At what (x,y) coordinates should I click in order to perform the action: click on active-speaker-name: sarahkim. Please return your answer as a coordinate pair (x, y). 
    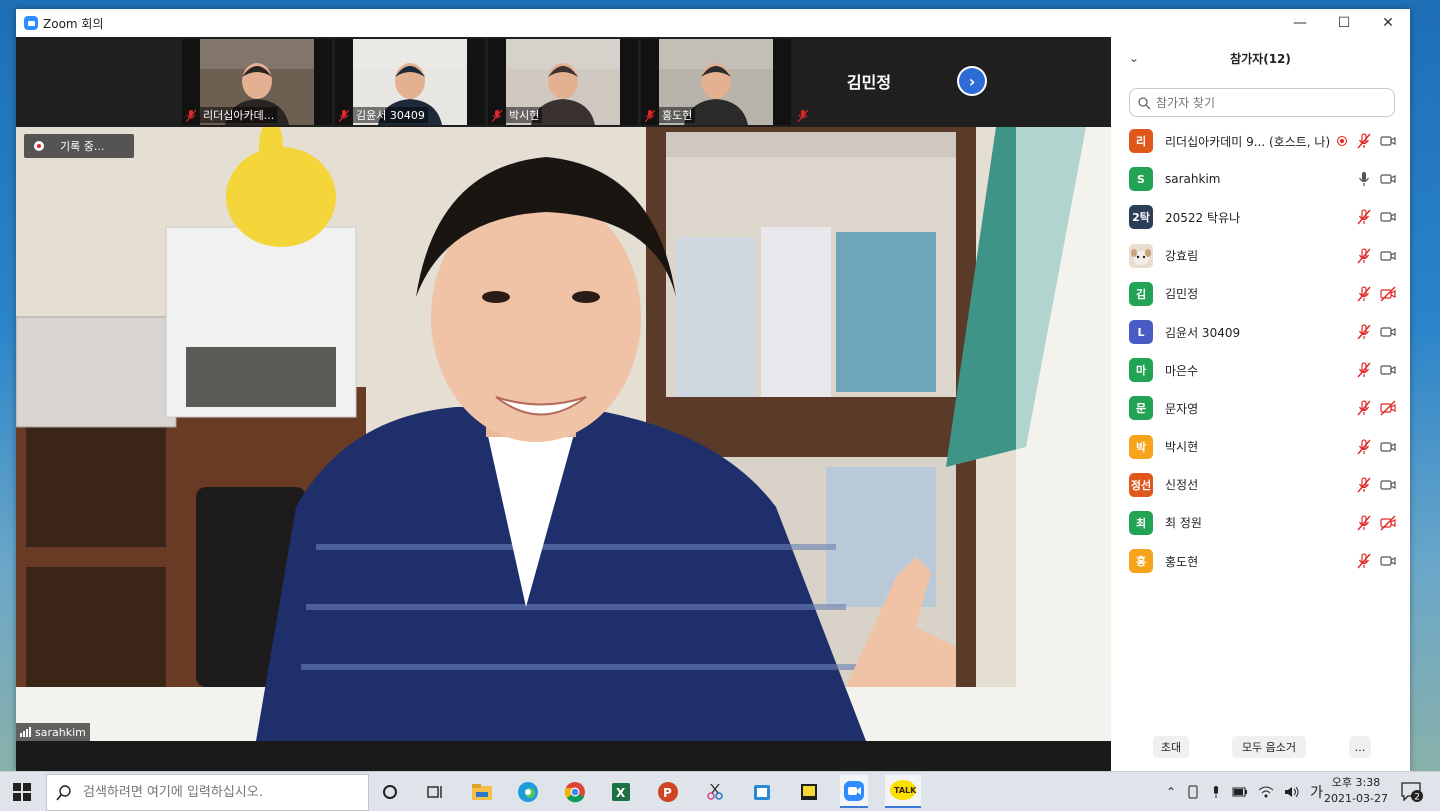
    Looking at the image, I should click on (60, 732).